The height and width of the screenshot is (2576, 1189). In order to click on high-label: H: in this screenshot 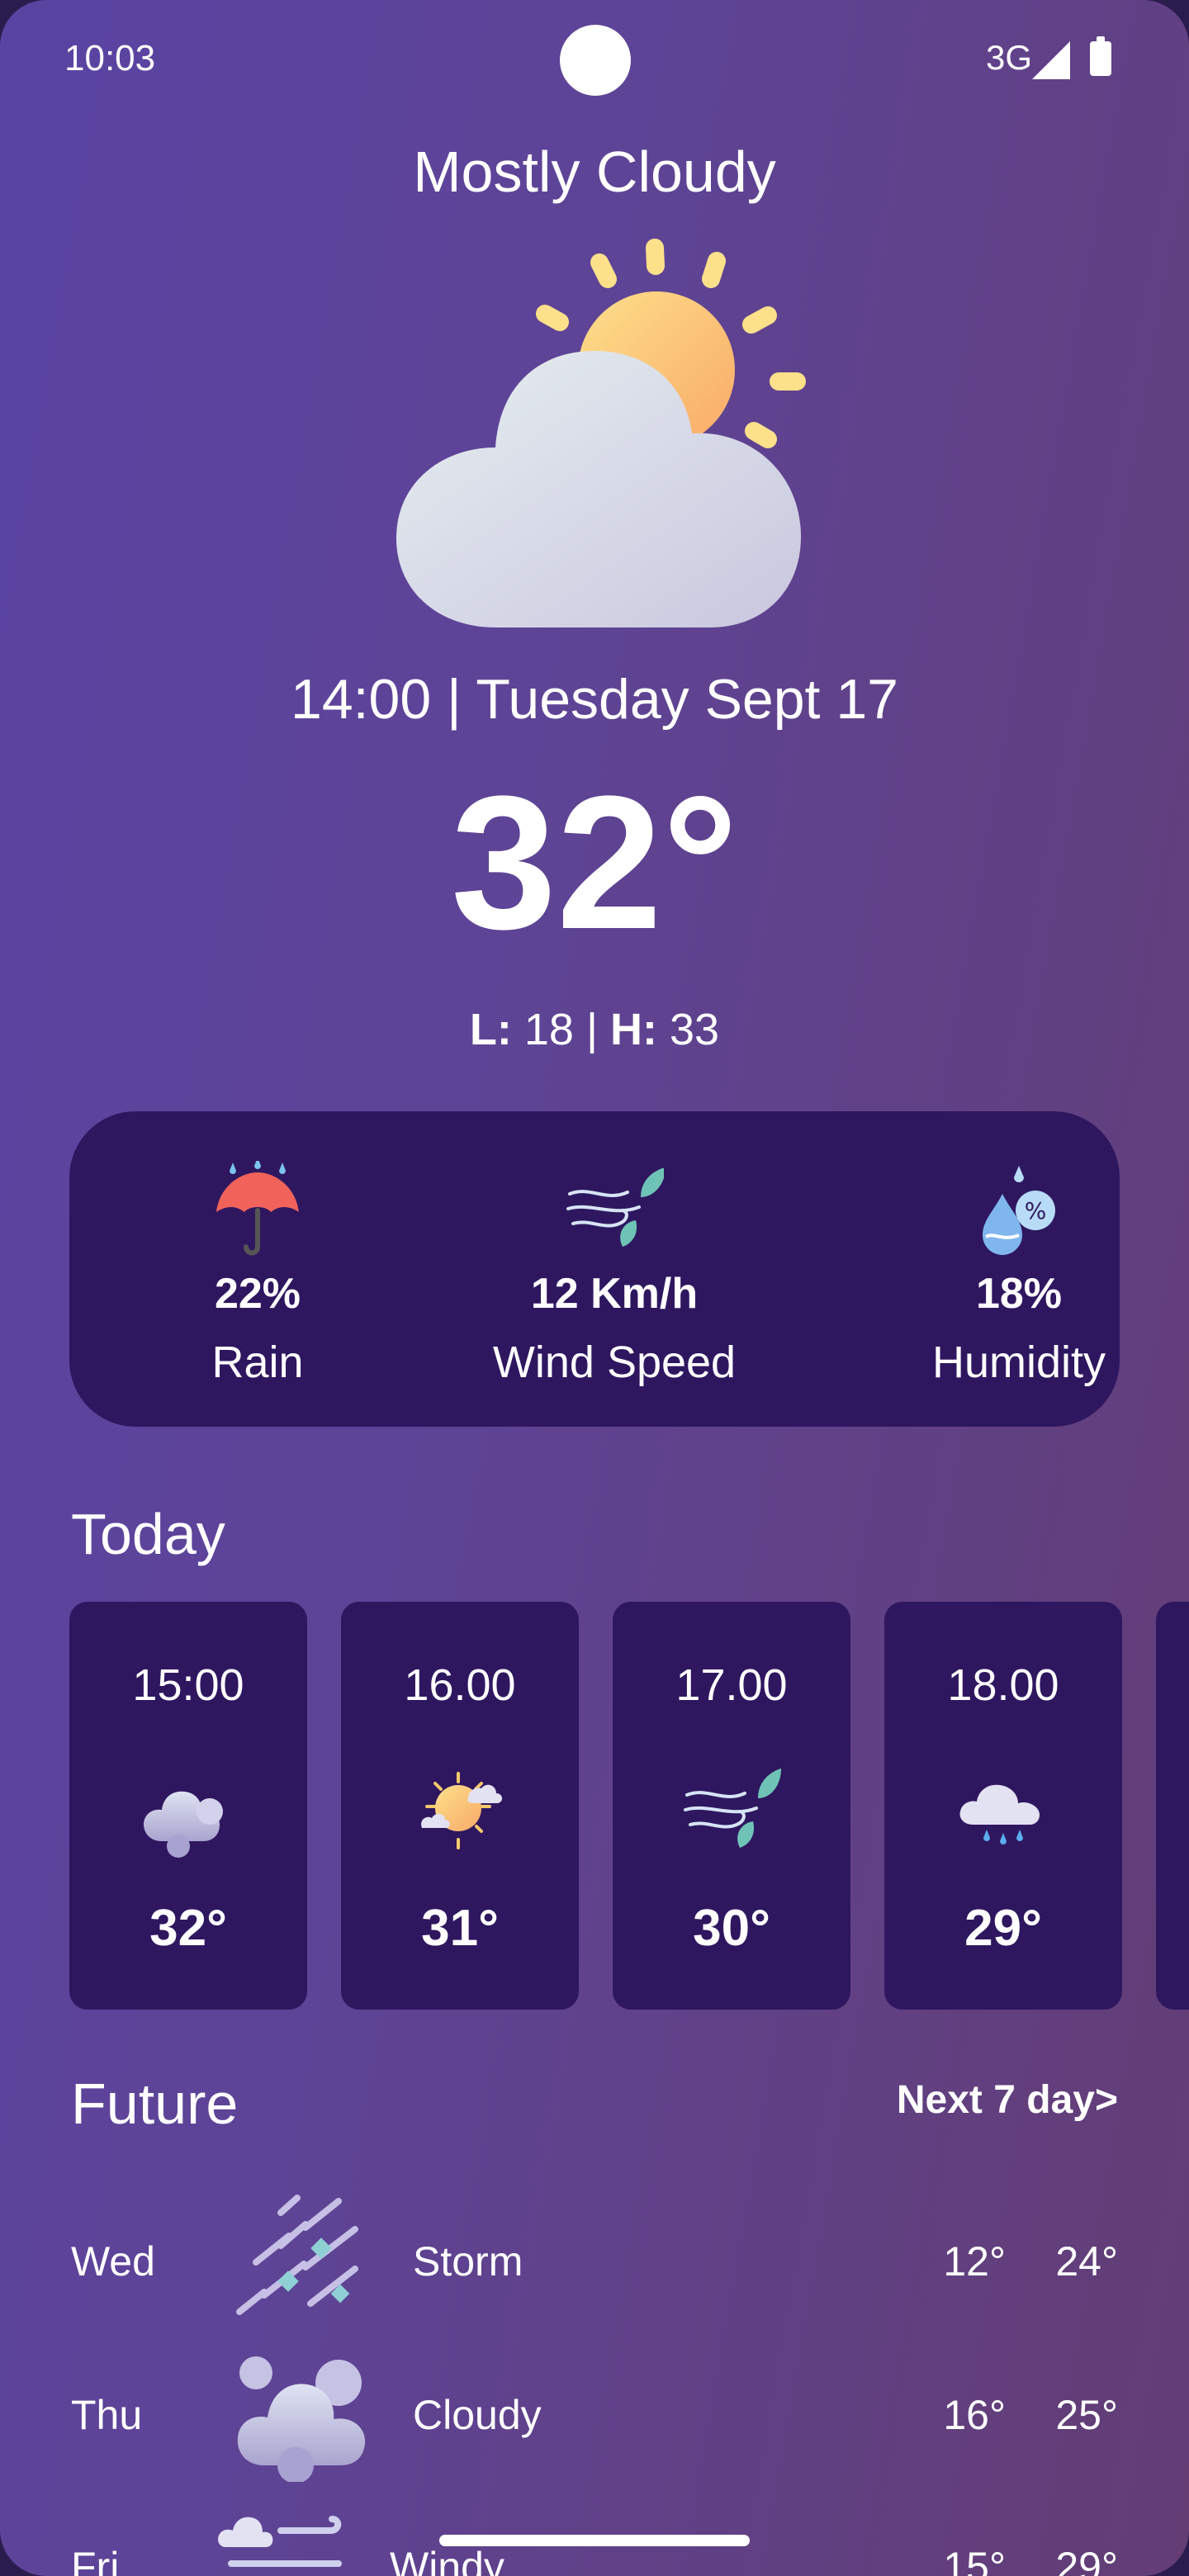, I will do `click(633, 1029)`.